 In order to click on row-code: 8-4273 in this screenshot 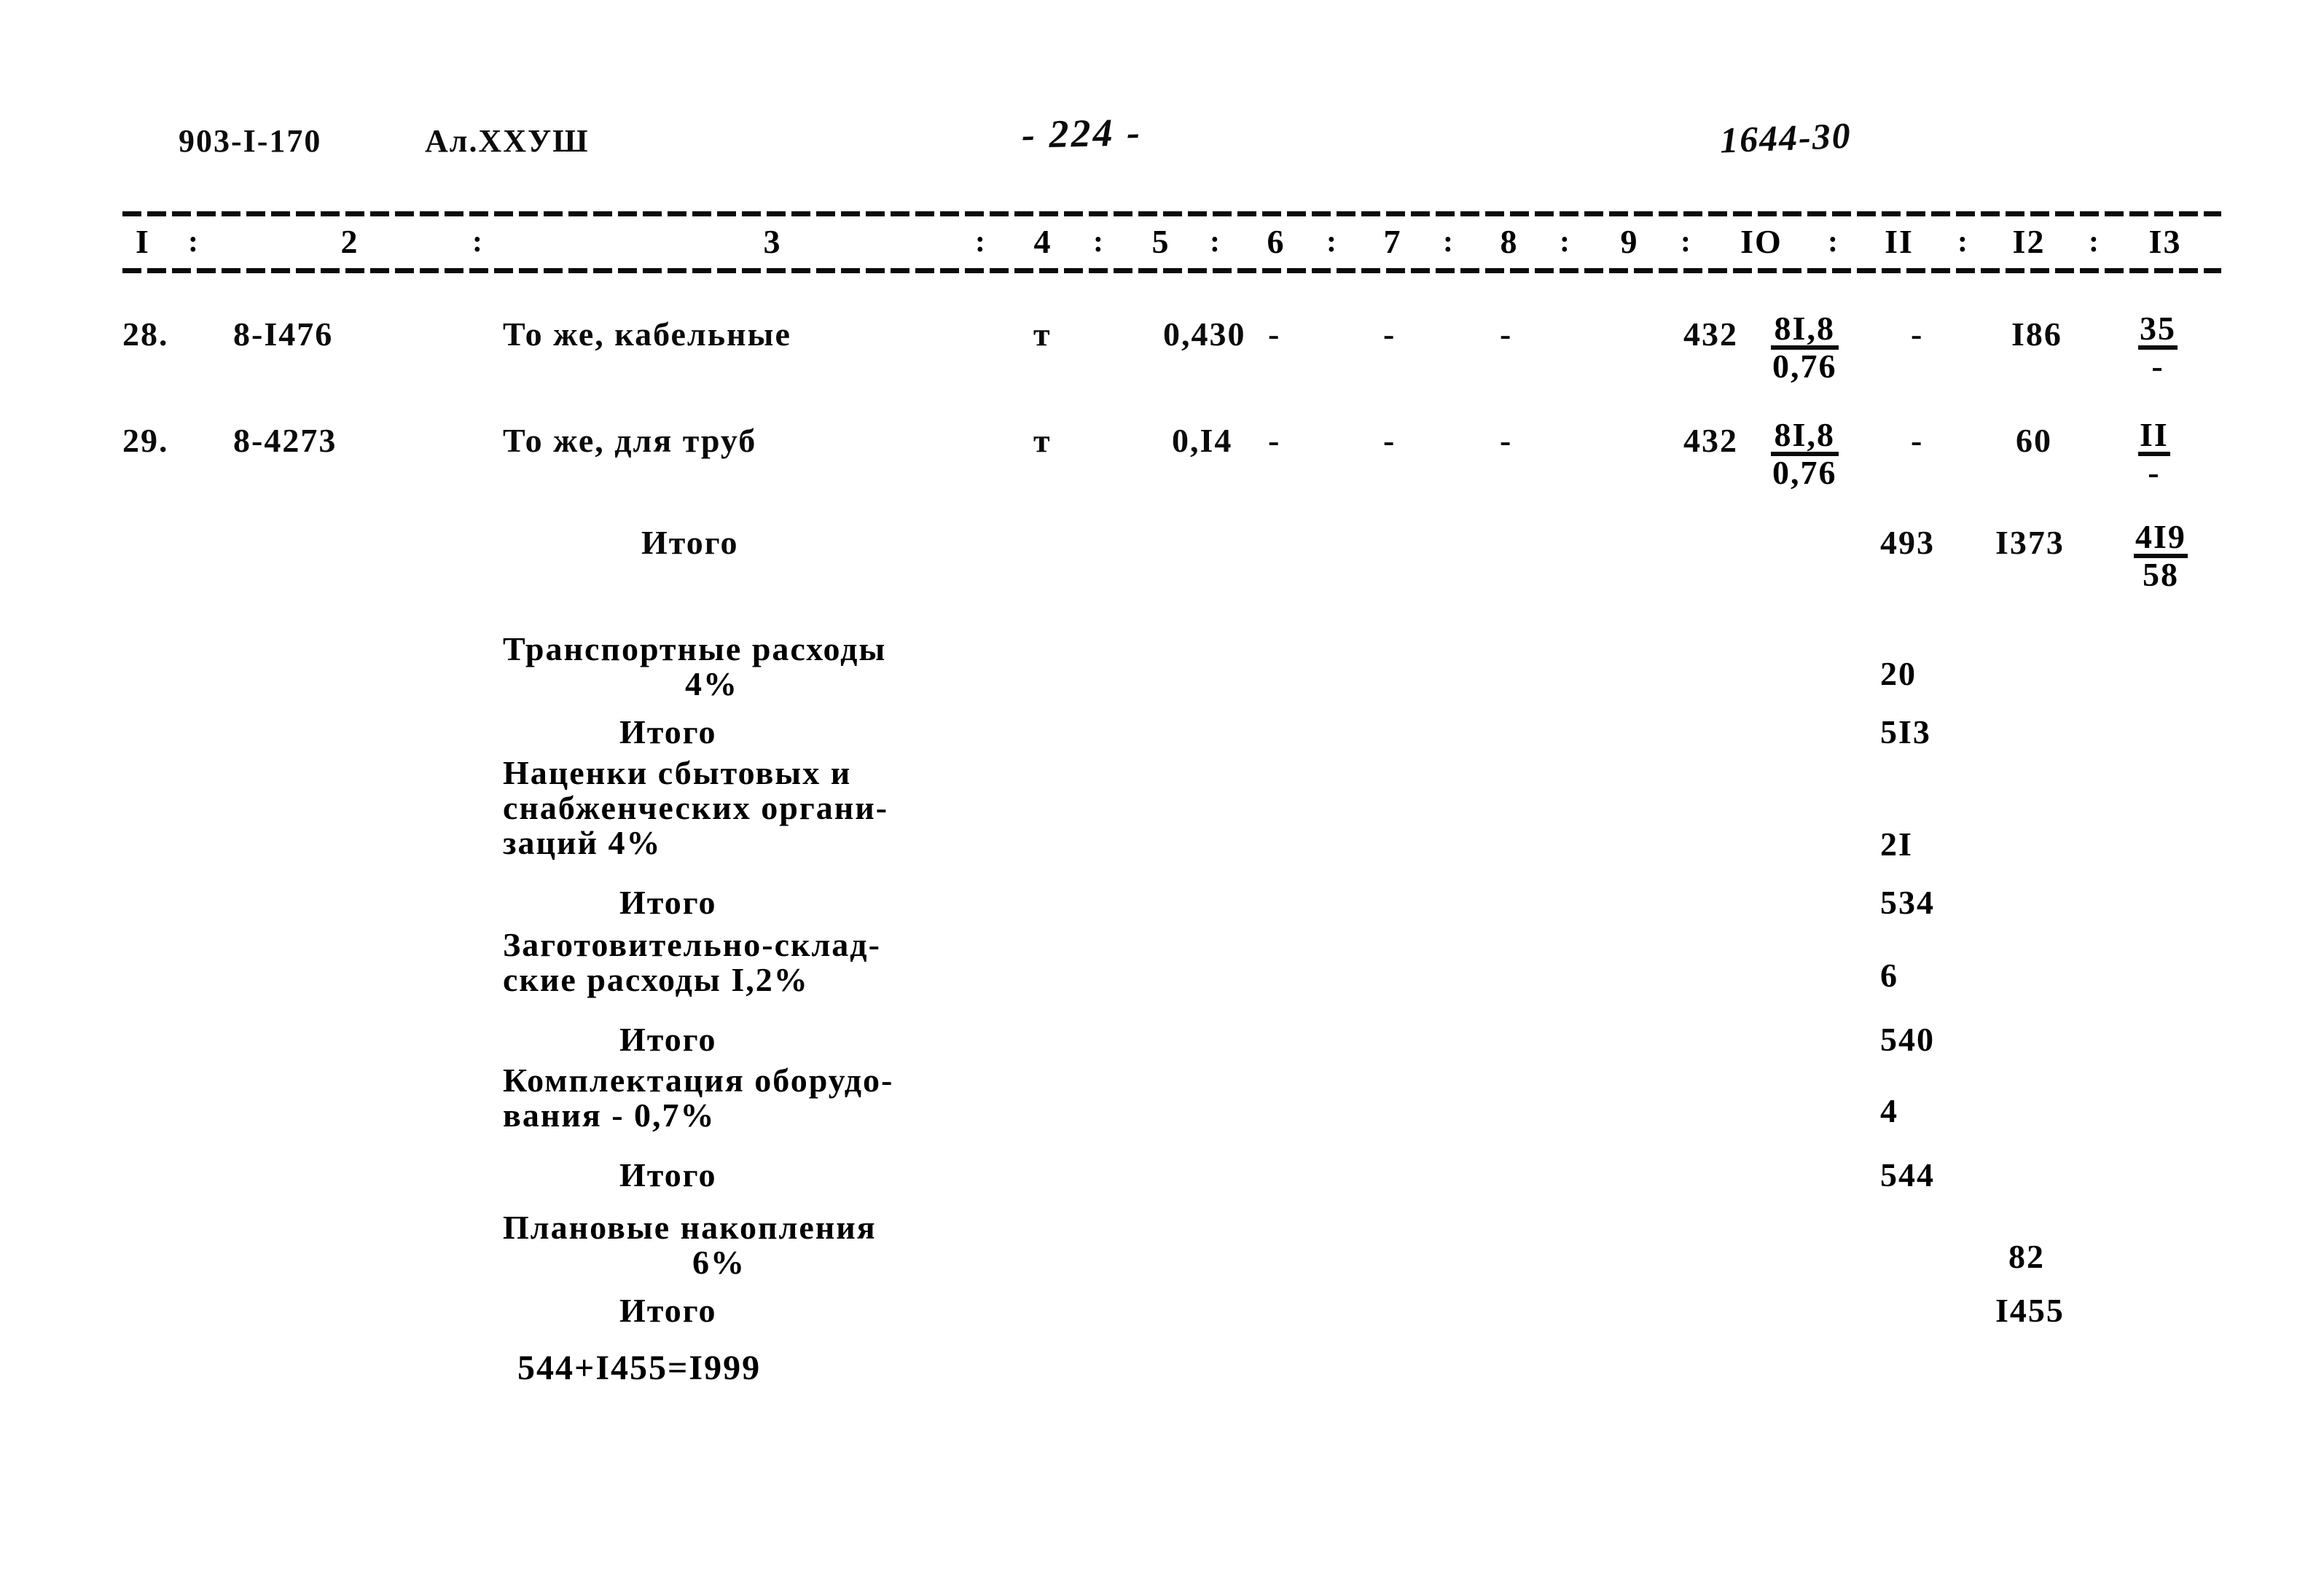, I will do `click(285, 440)`.